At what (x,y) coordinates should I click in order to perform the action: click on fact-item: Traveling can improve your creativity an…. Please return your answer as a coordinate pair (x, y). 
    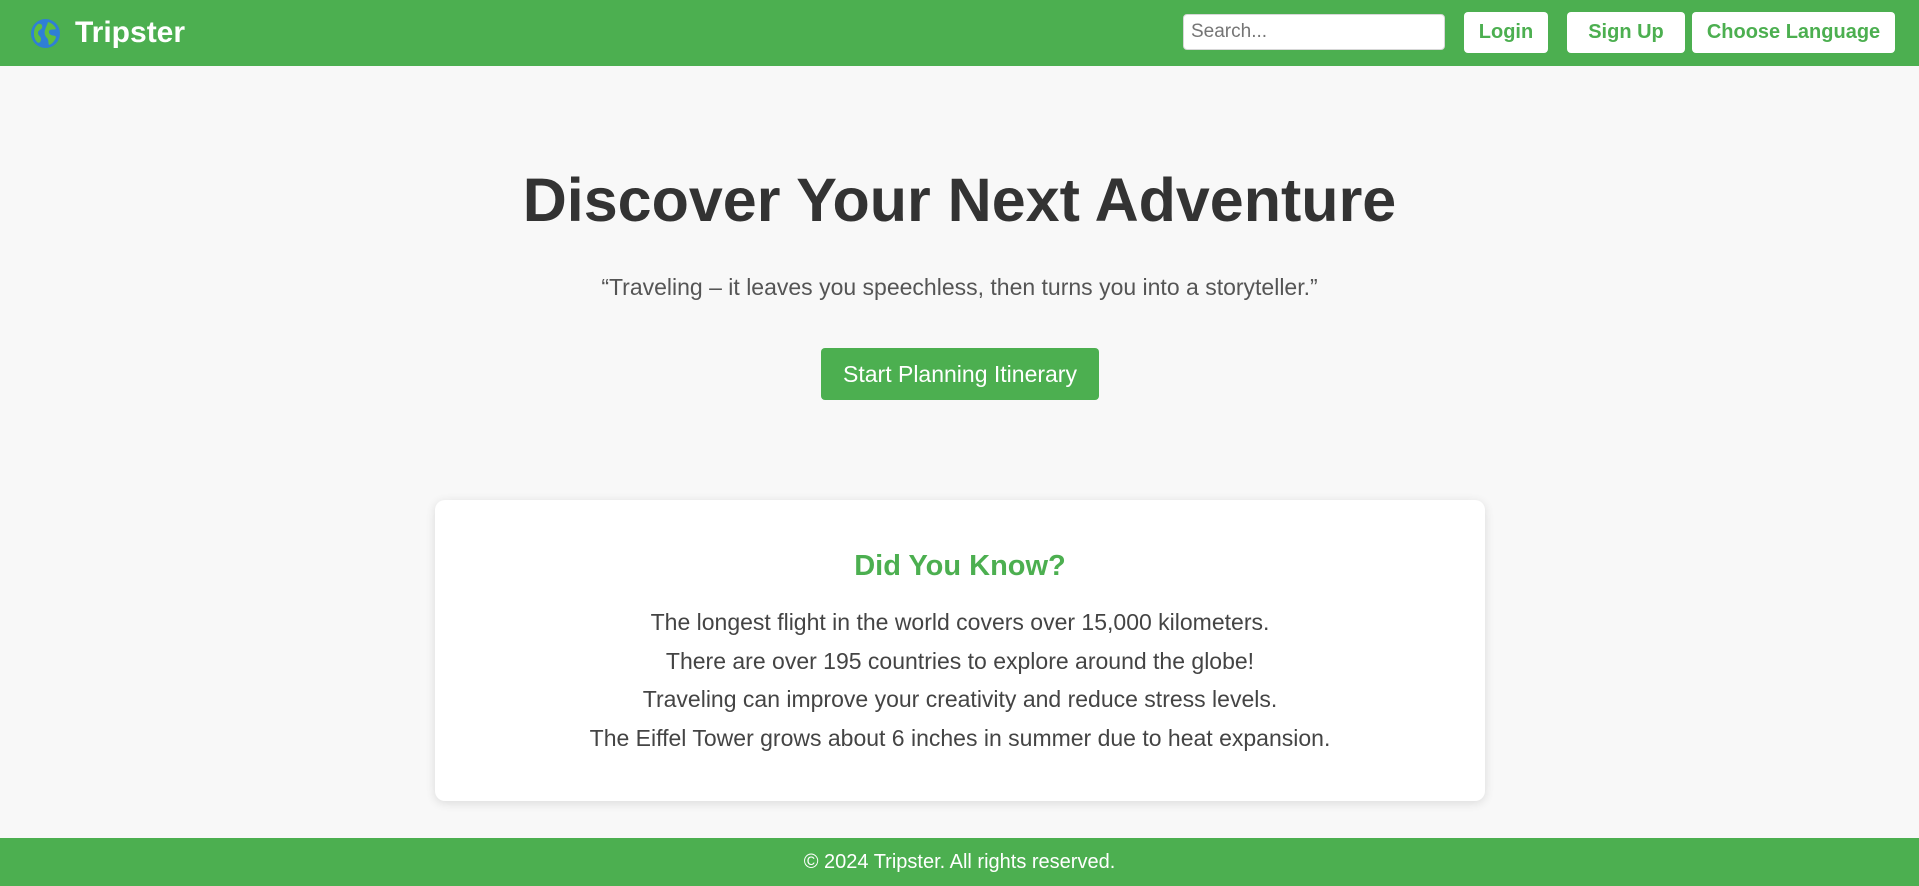
    Looking at the image, I should click on (960, 699).